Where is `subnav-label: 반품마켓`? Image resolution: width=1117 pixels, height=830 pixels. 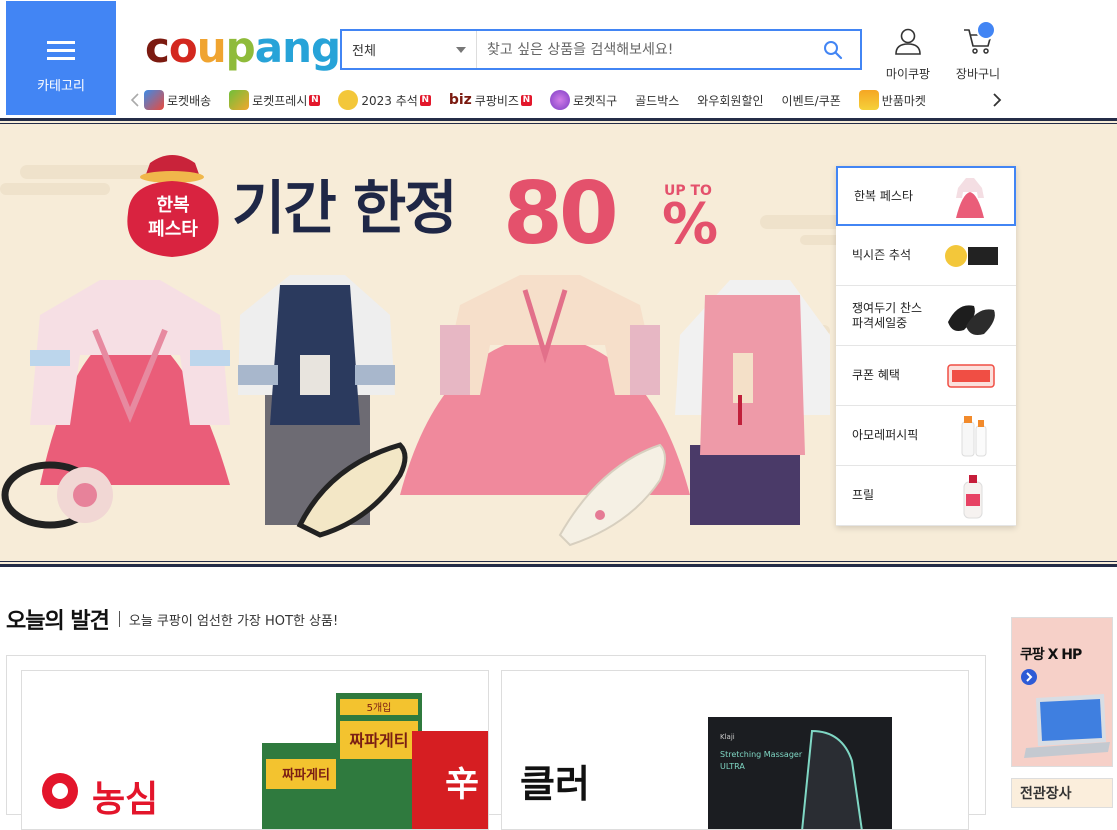 subnav-label: 반품마켓 is located at coordinates (903, 100).